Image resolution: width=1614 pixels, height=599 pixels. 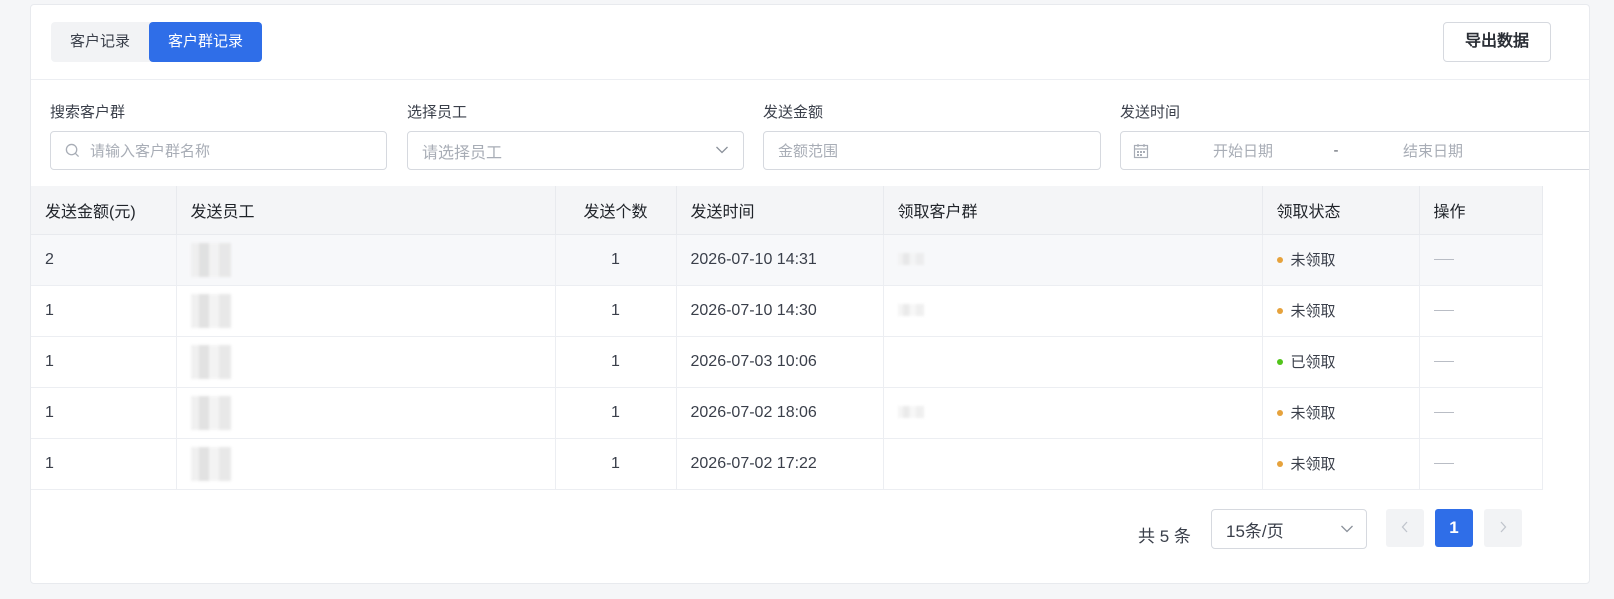 I want to click on amount-cell: 2, so click(x=104, y=259).